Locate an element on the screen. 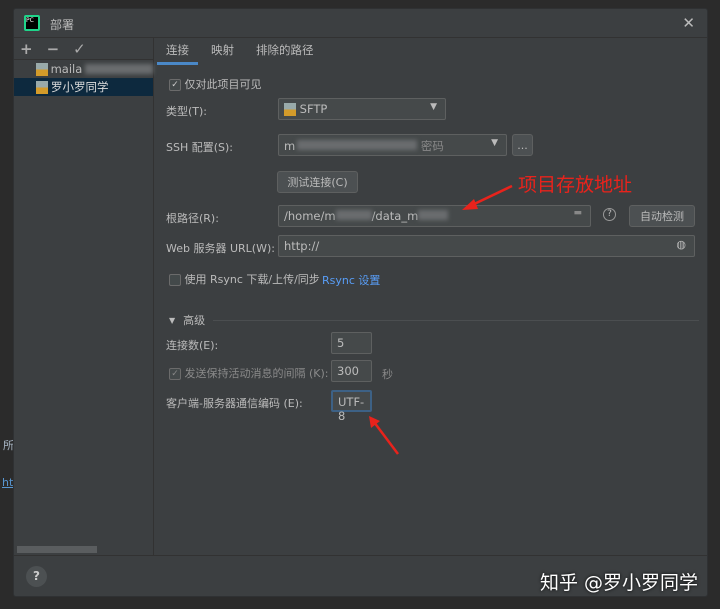  arrow-to-root-path is located at coordinates (491, 196).